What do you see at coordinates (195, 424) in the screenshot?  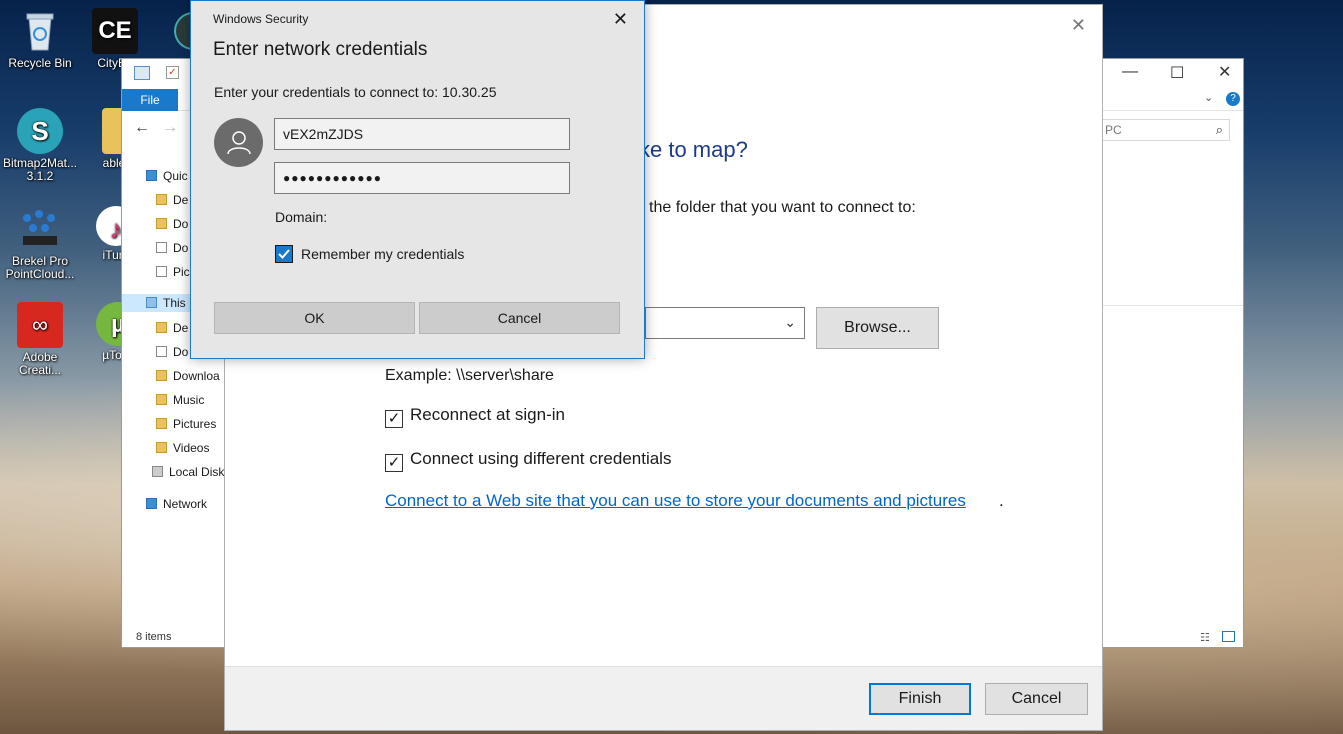 I see `sidebar-item-label: Pictures` at bounding box center [195, 424].